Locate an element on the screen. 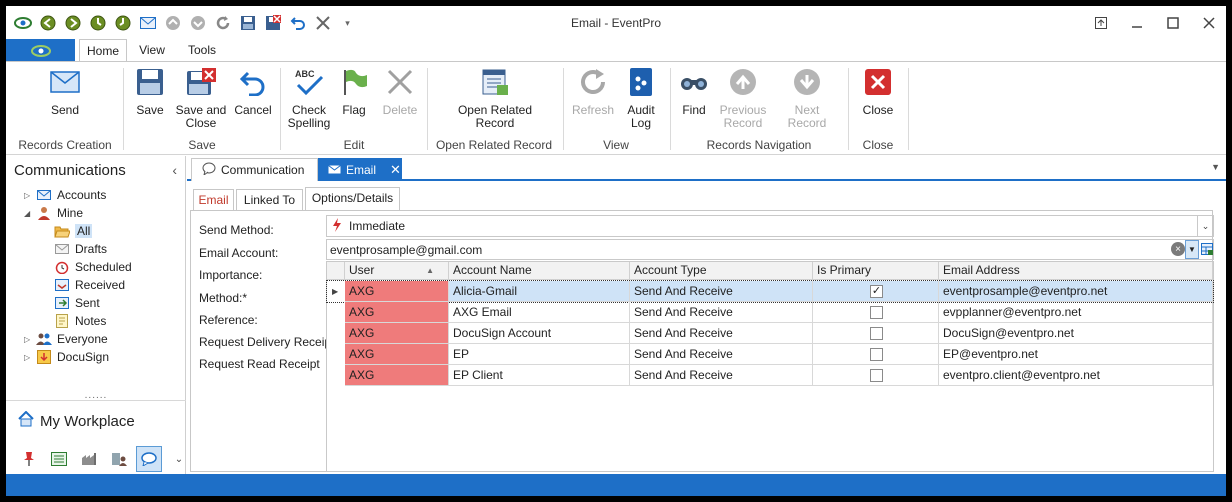 This screenshot has height=502, width=1232. building-user-icon is located at coordinates (119, 459).